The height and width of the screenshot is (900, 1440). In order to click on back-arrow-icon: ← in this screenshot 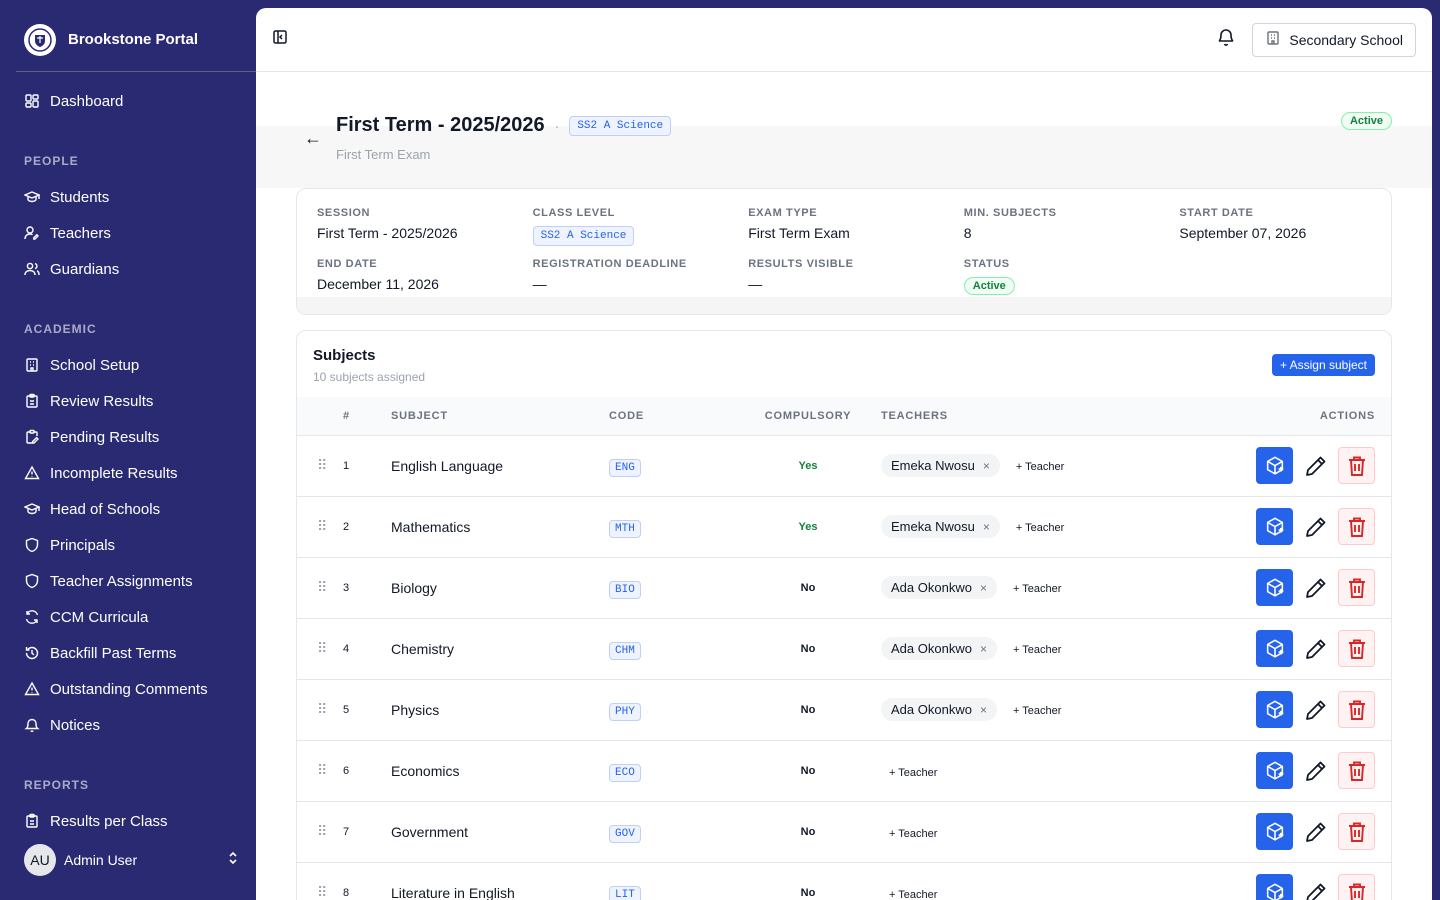, I will do `click(313, 138)`.